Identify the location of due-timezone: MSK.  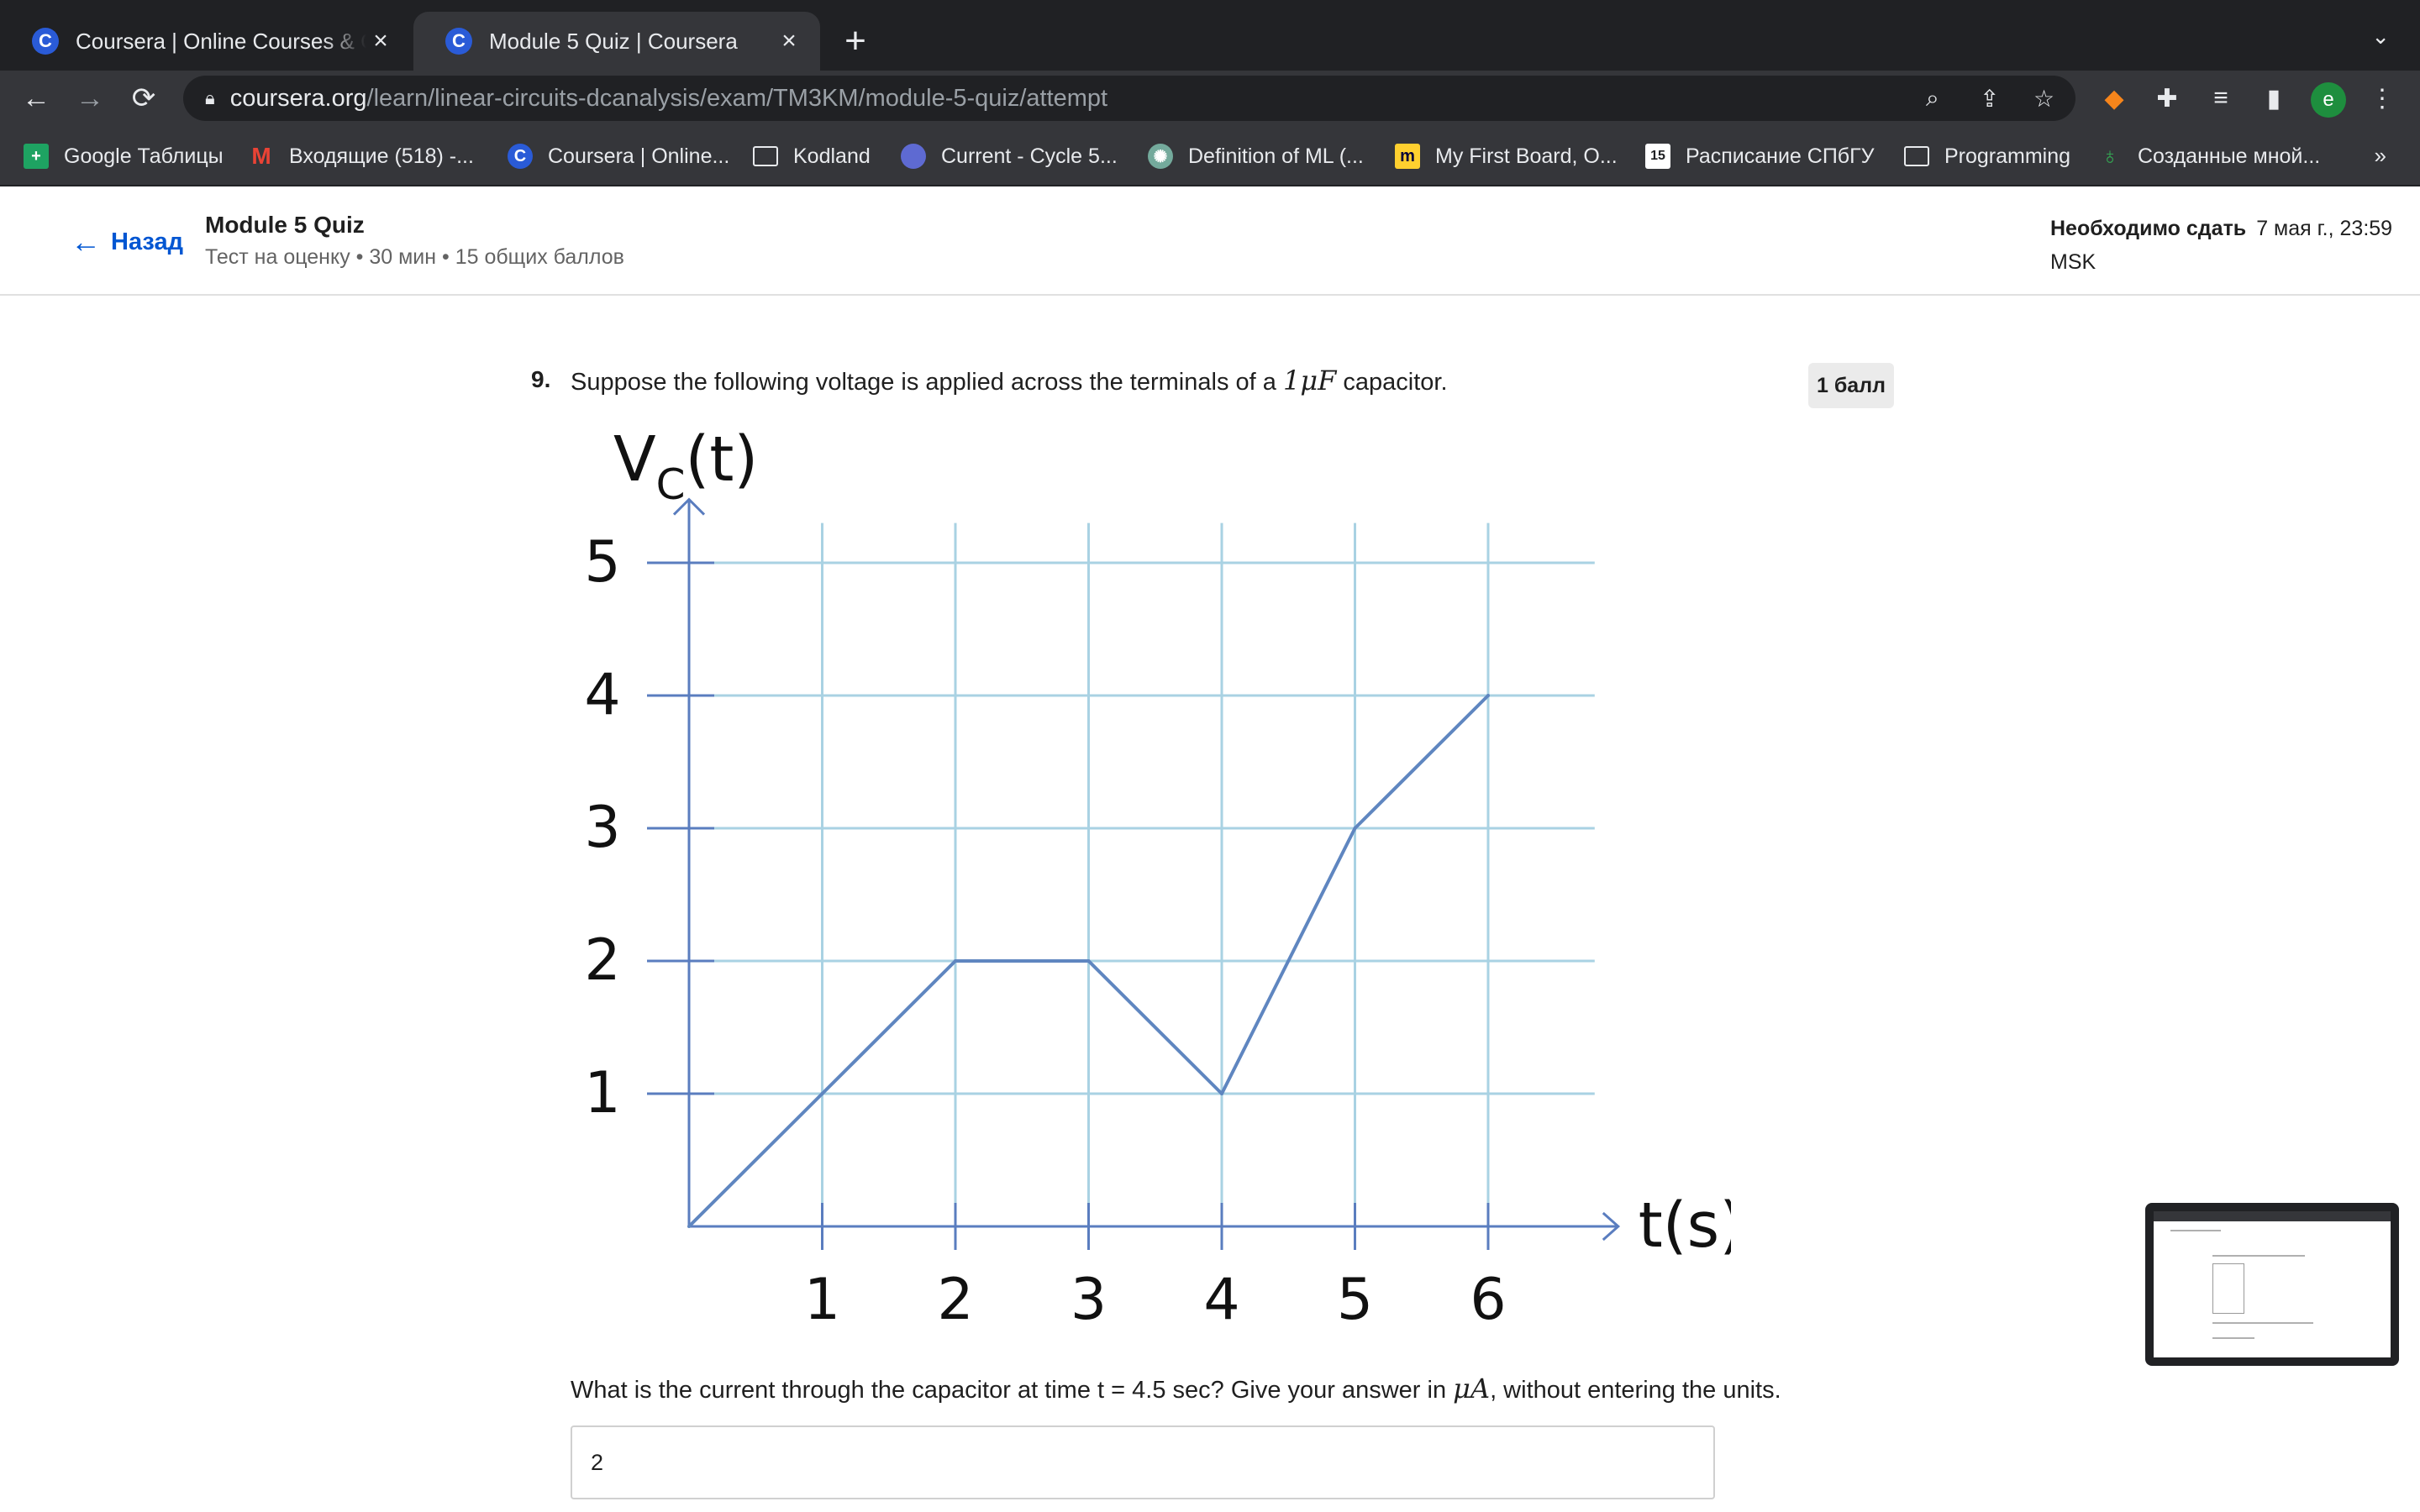
(2073, 262).